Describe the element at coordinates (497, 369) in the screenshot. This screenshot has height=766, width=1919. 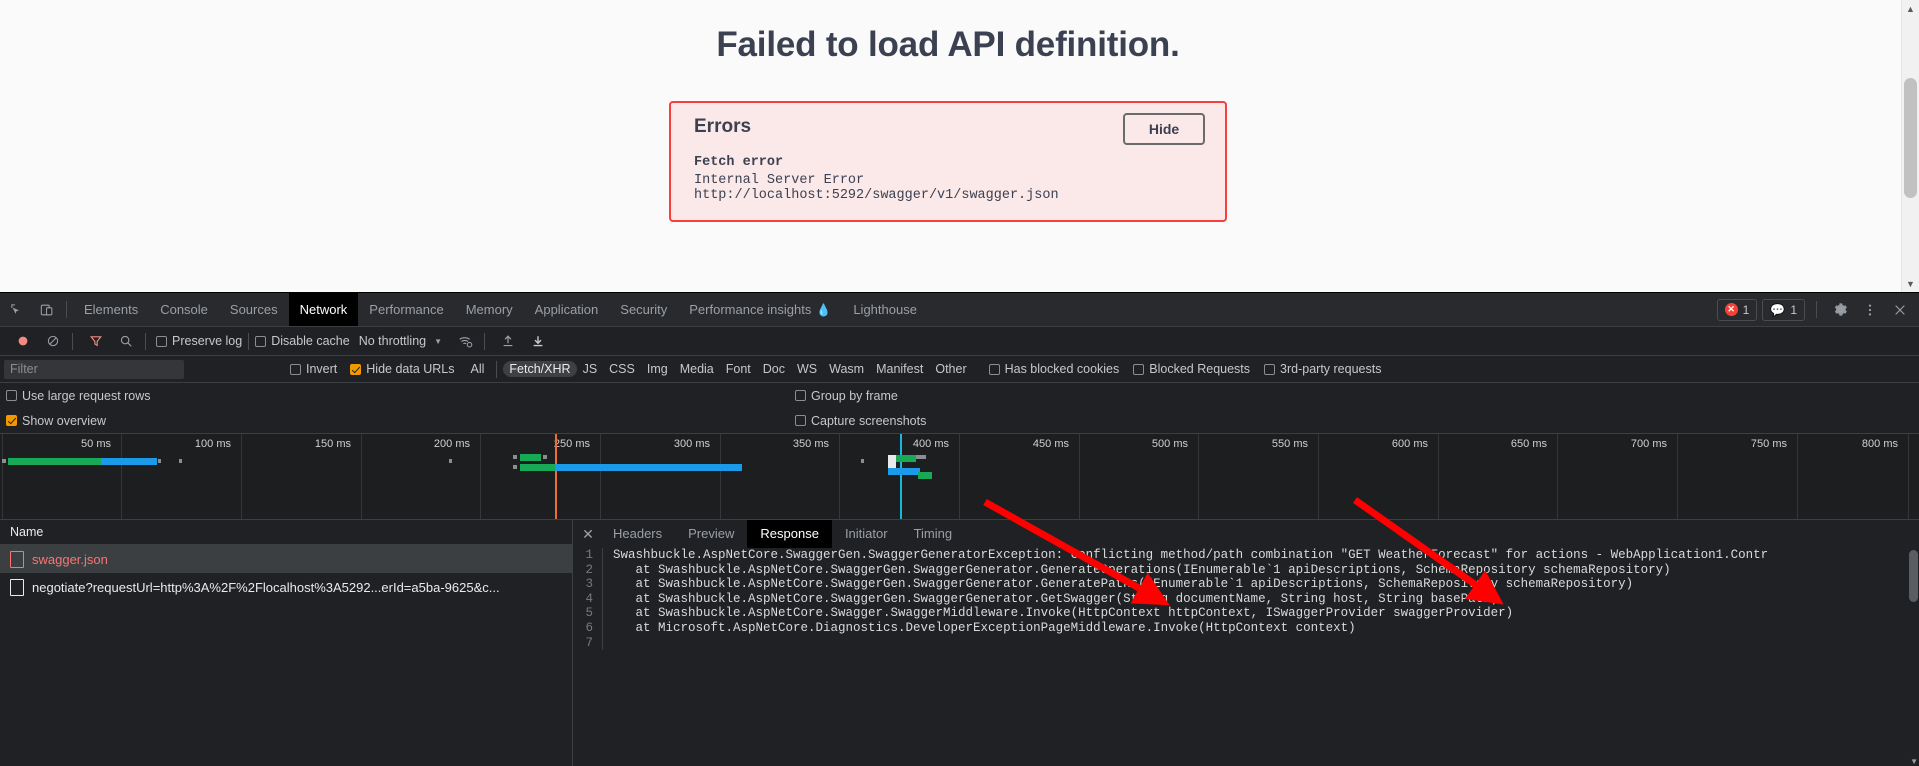
I see `filter-divider` at that location.